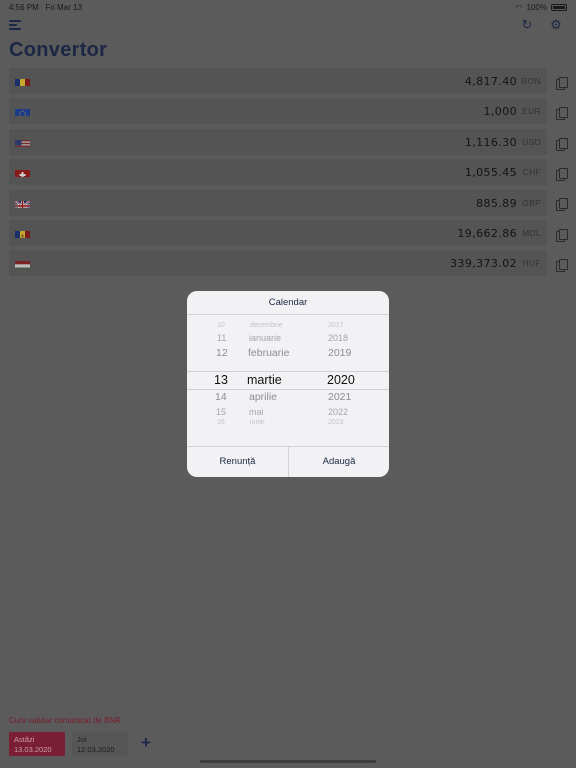 The width and height of the screenshot is (576, 768). I want to click on status-time: 4:56 PM, so click(24, 7).